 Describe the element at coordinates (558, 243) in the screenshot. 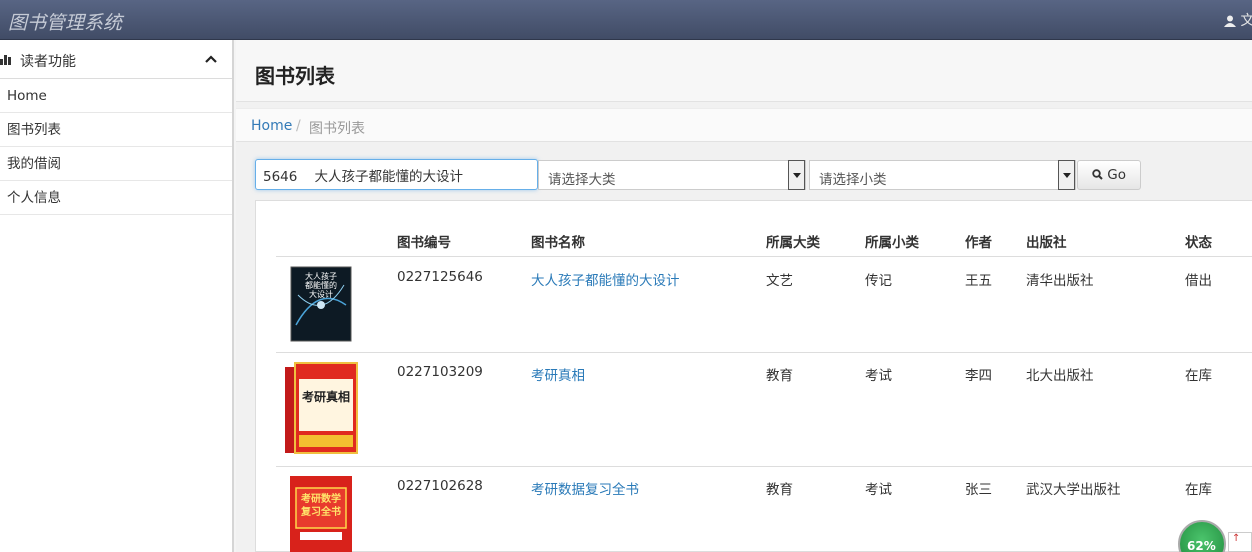

I see `column-header-name: 图书名称` at that location.